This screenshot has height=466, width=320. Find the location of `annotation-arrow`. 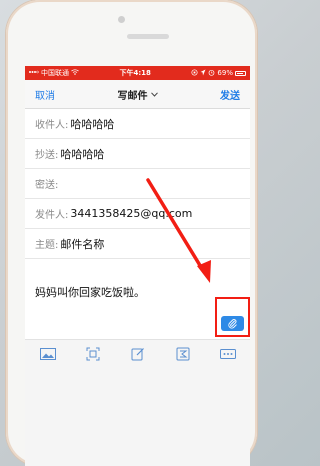

annotation-arrow is located at coordinates (178, 230).